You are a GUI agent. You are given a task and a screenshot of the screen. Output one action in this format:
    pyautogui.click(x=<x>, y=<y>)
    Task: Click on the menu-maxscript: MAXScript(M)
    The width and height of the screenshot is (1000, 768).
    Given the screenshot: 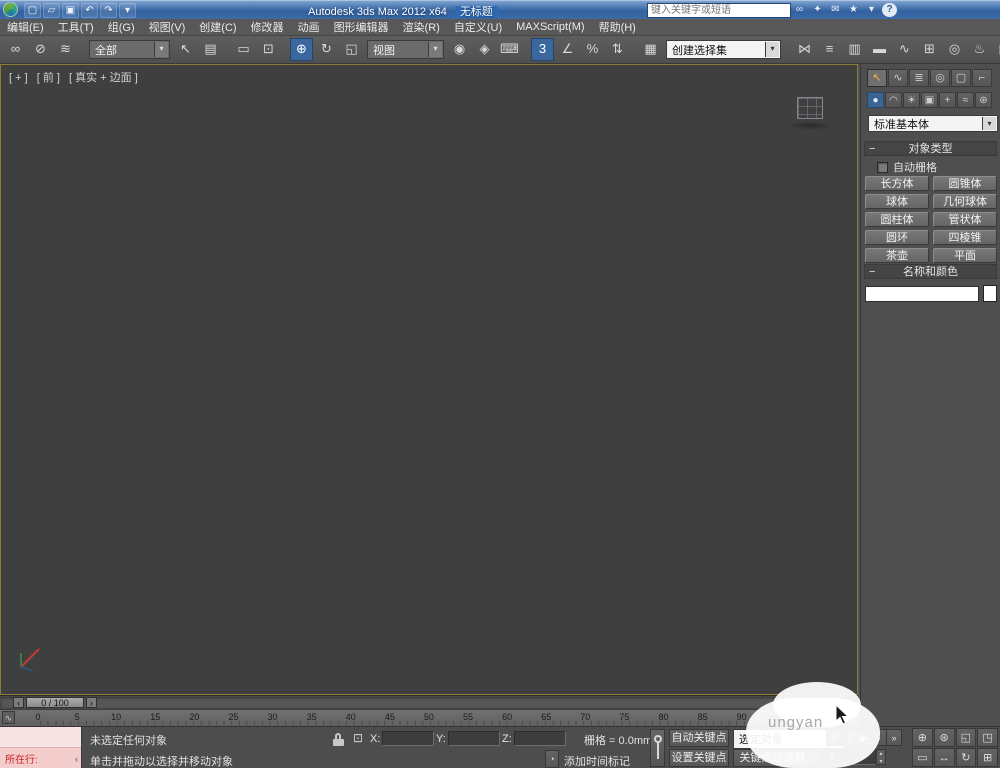 What is the action you would take?
    pyautogui.click(x=550, y=27)
    